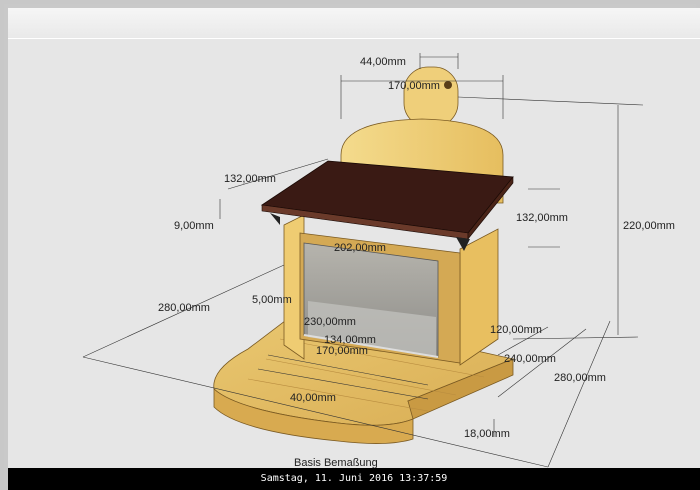 The width and height of the screenshot is (700, 490). Describe the element at coordinates (354, 23) in the screenshot. I see `top-toolbar` at that location.